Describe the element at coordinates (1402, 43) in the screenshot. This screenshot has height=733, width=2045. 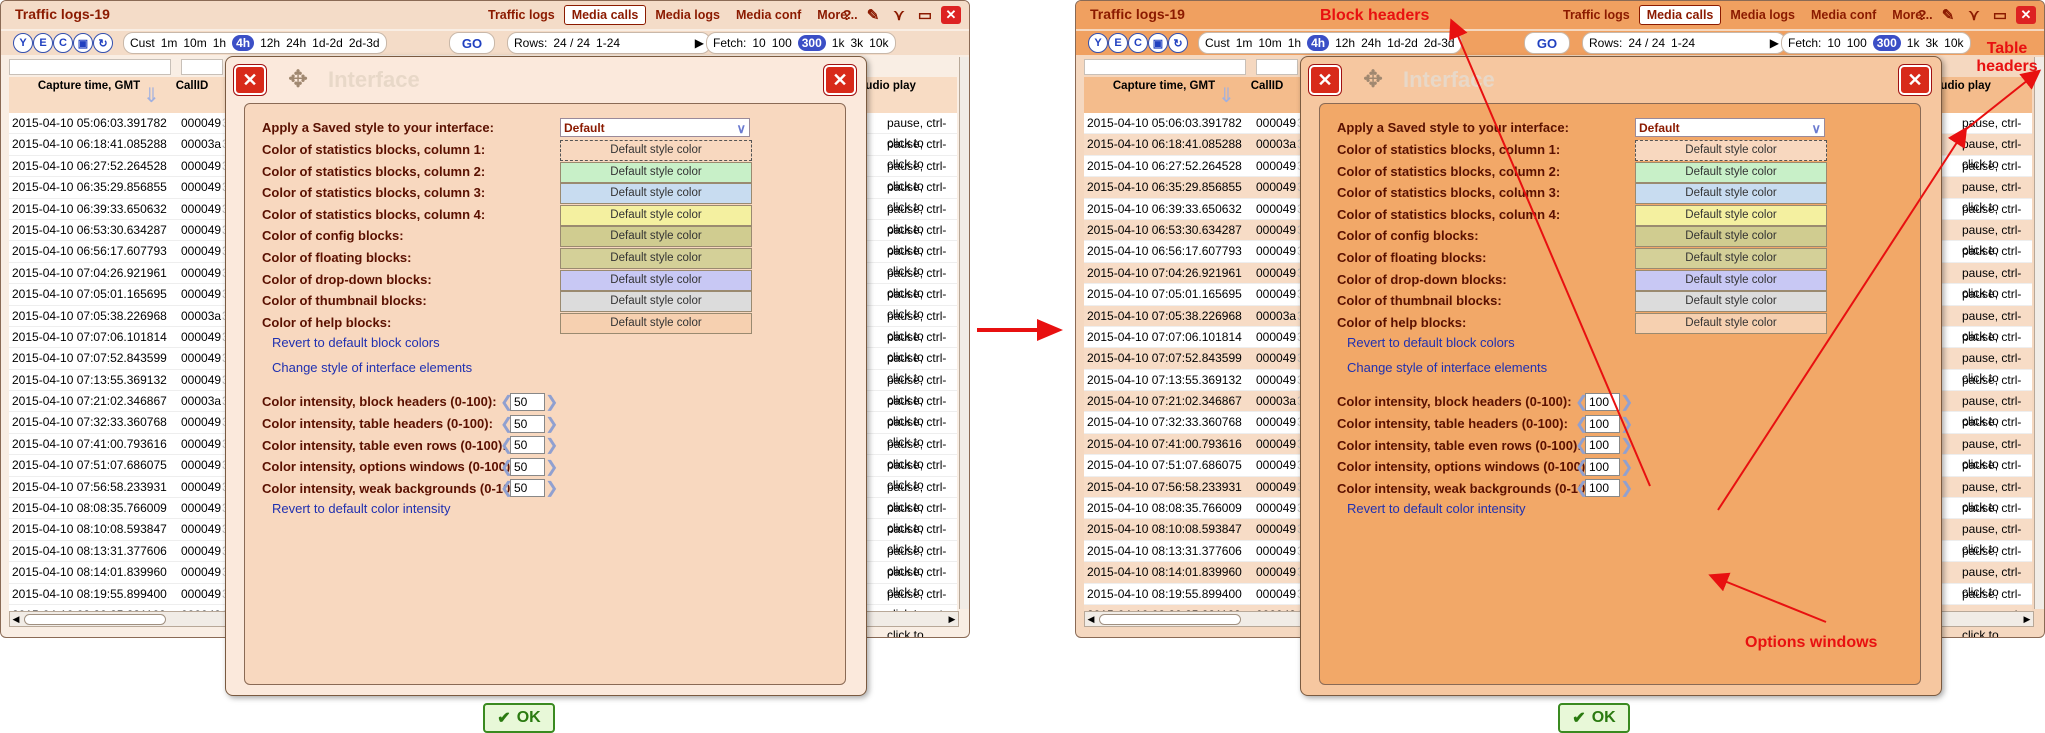
I see `range-1d-2d: 1d-2d` at that location.